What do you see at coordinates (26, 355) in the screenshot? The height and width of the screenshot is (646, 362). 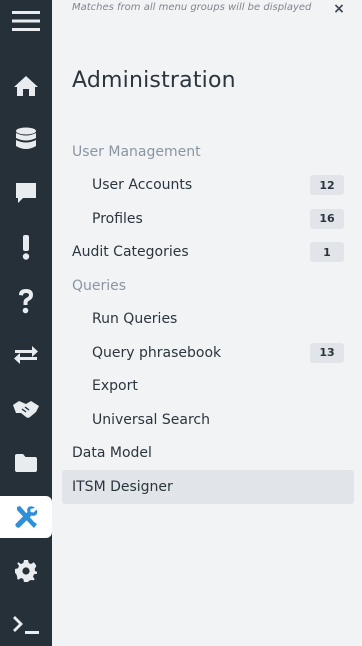 I see `exchange-arrows-icon` at bounding box center [26, 355].